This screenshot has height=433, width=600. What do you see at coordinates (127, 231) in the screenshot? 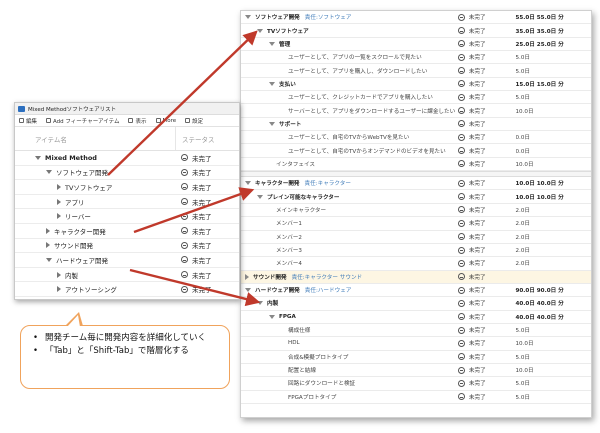
I see `list-item: キャラクター開発 未完了` at bounding box center [127, 231].